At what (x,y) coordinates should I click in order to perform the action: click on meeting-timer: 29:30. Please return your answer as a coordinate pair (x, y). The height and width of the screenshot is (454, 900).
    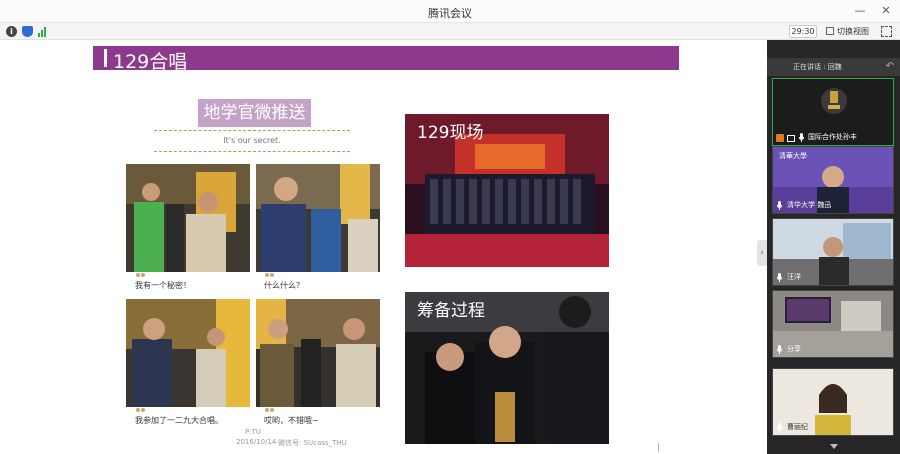
    Looking at the image, I should click on (803, 31).